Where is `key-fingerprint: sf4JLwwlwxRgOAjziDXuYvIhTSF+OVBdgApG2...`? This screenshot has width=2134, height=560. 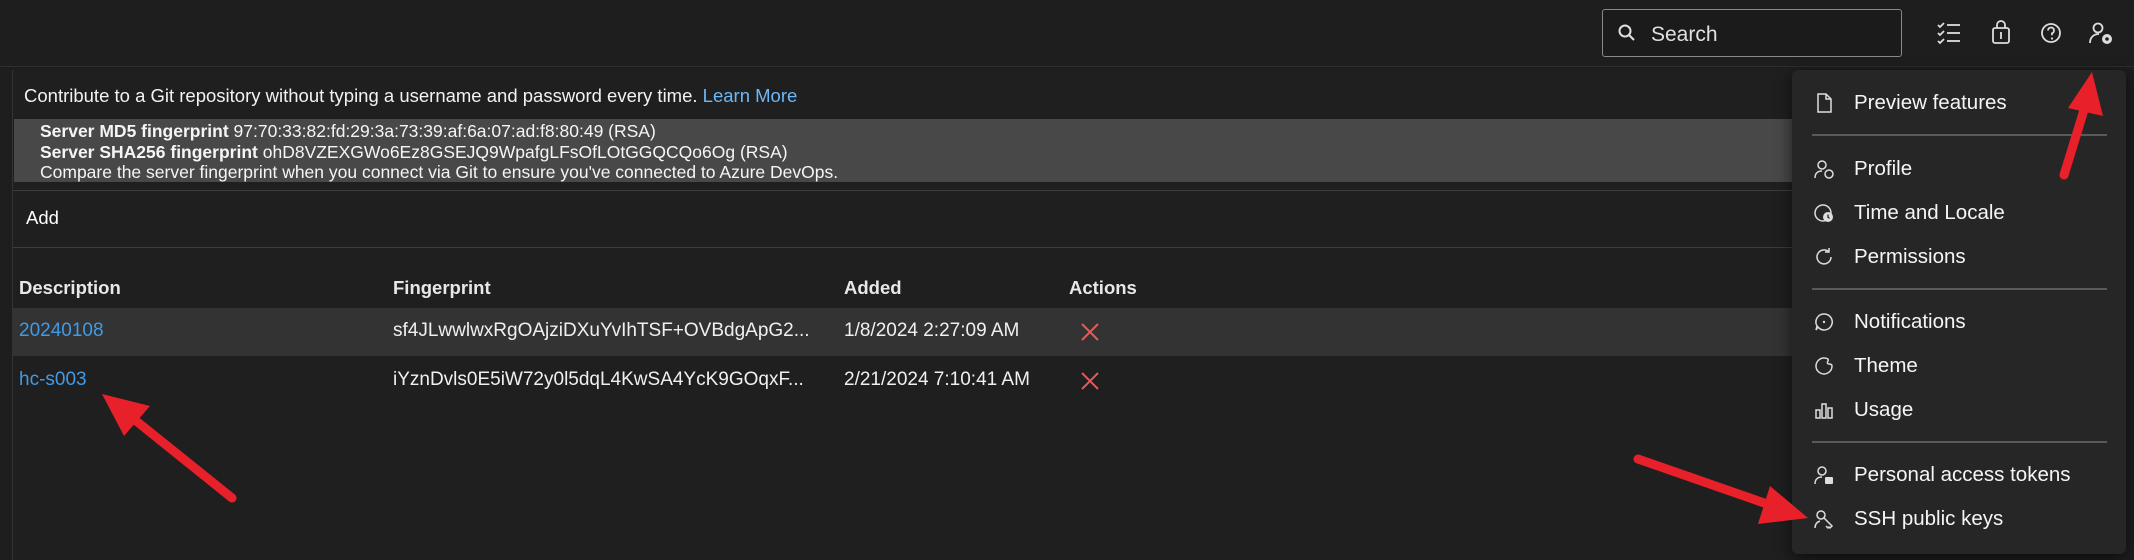
key-fingerprint: sf4JLwwlwxRgOAjziDXuYvIhTSF+OVBdgApG2... is located at coordinates (601, 330).